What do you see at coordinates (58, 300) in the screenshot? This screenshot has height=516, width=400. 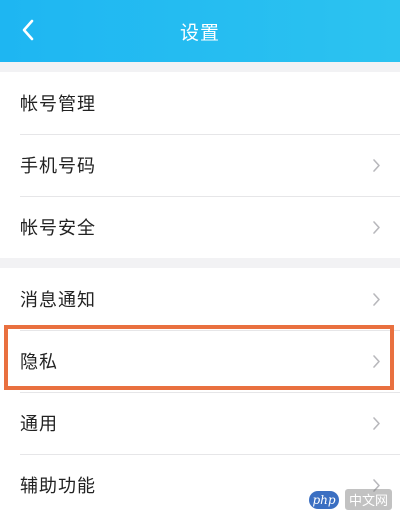 I see `settings-item-label: 消息通知` at bounding box center [58, 300].